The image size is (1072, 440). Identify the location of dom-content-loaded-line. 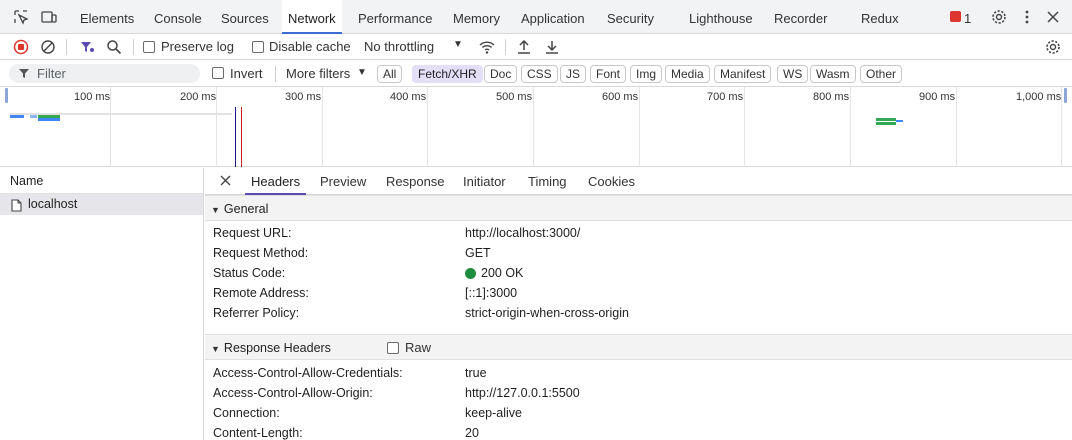
(235, 137).